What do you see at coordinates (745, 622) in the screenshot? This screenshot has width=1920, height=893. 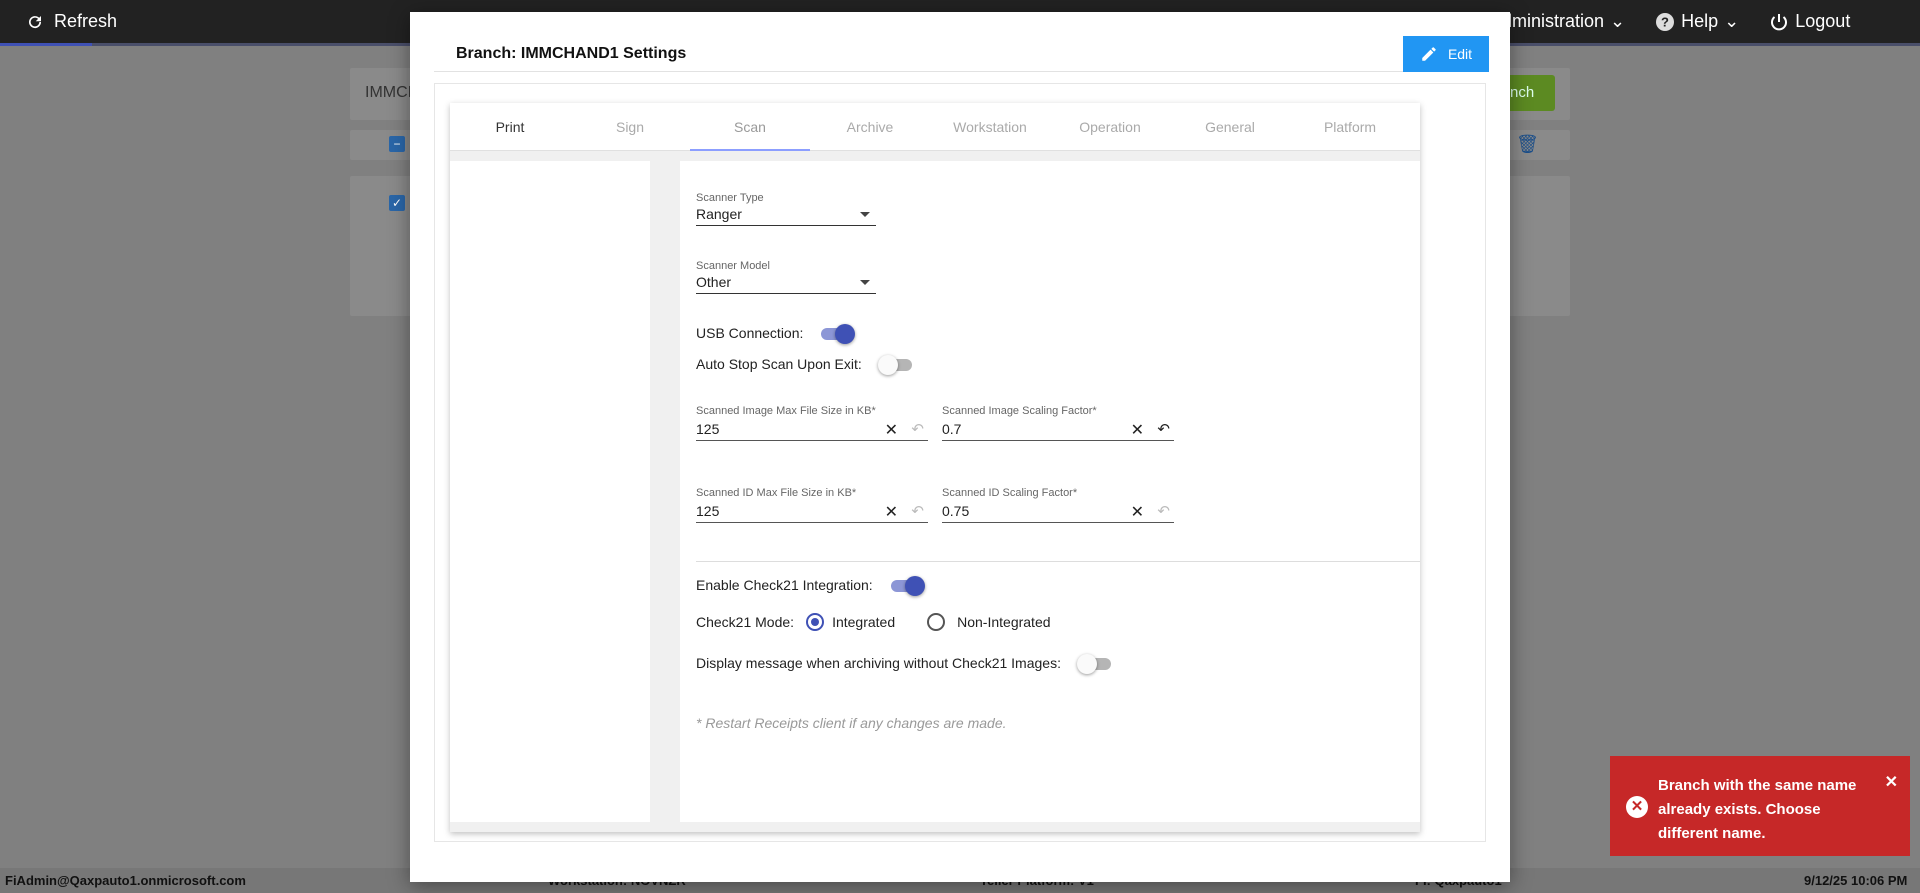 I see `check21-mode-label: Check21 Mode:` at bounding box center [745, 622].